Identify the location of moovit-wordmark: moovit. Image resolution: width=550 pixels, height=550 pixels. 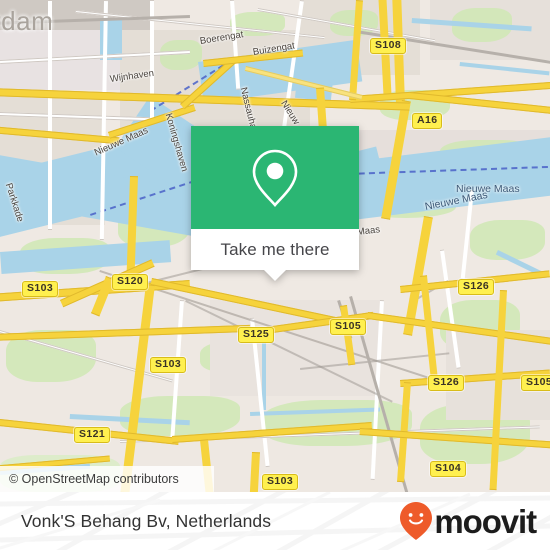
(485, 521).